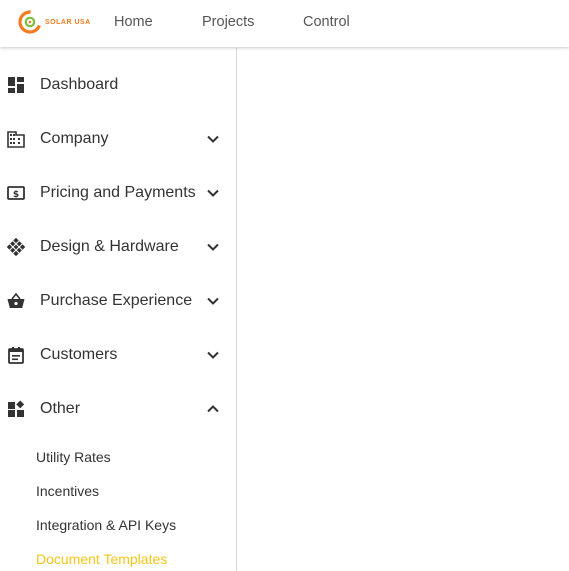  I want to click on sidebar-item-dashboard: Dashboard, so click(118, 85).